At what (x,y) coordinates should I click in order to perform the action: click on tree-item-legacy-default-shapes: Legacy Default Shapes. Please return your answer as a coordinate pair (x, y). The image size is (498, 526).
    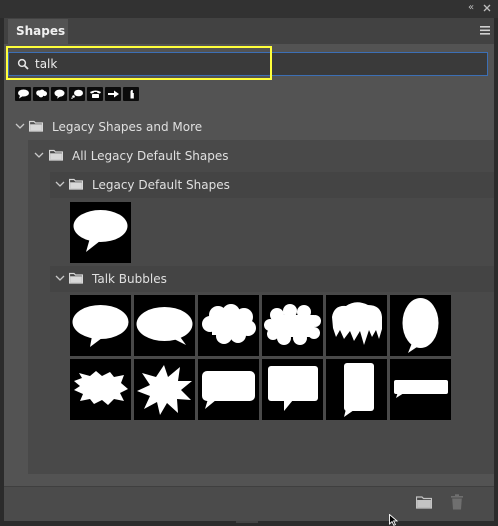
    Looking at the image, I should click on (249, 185).